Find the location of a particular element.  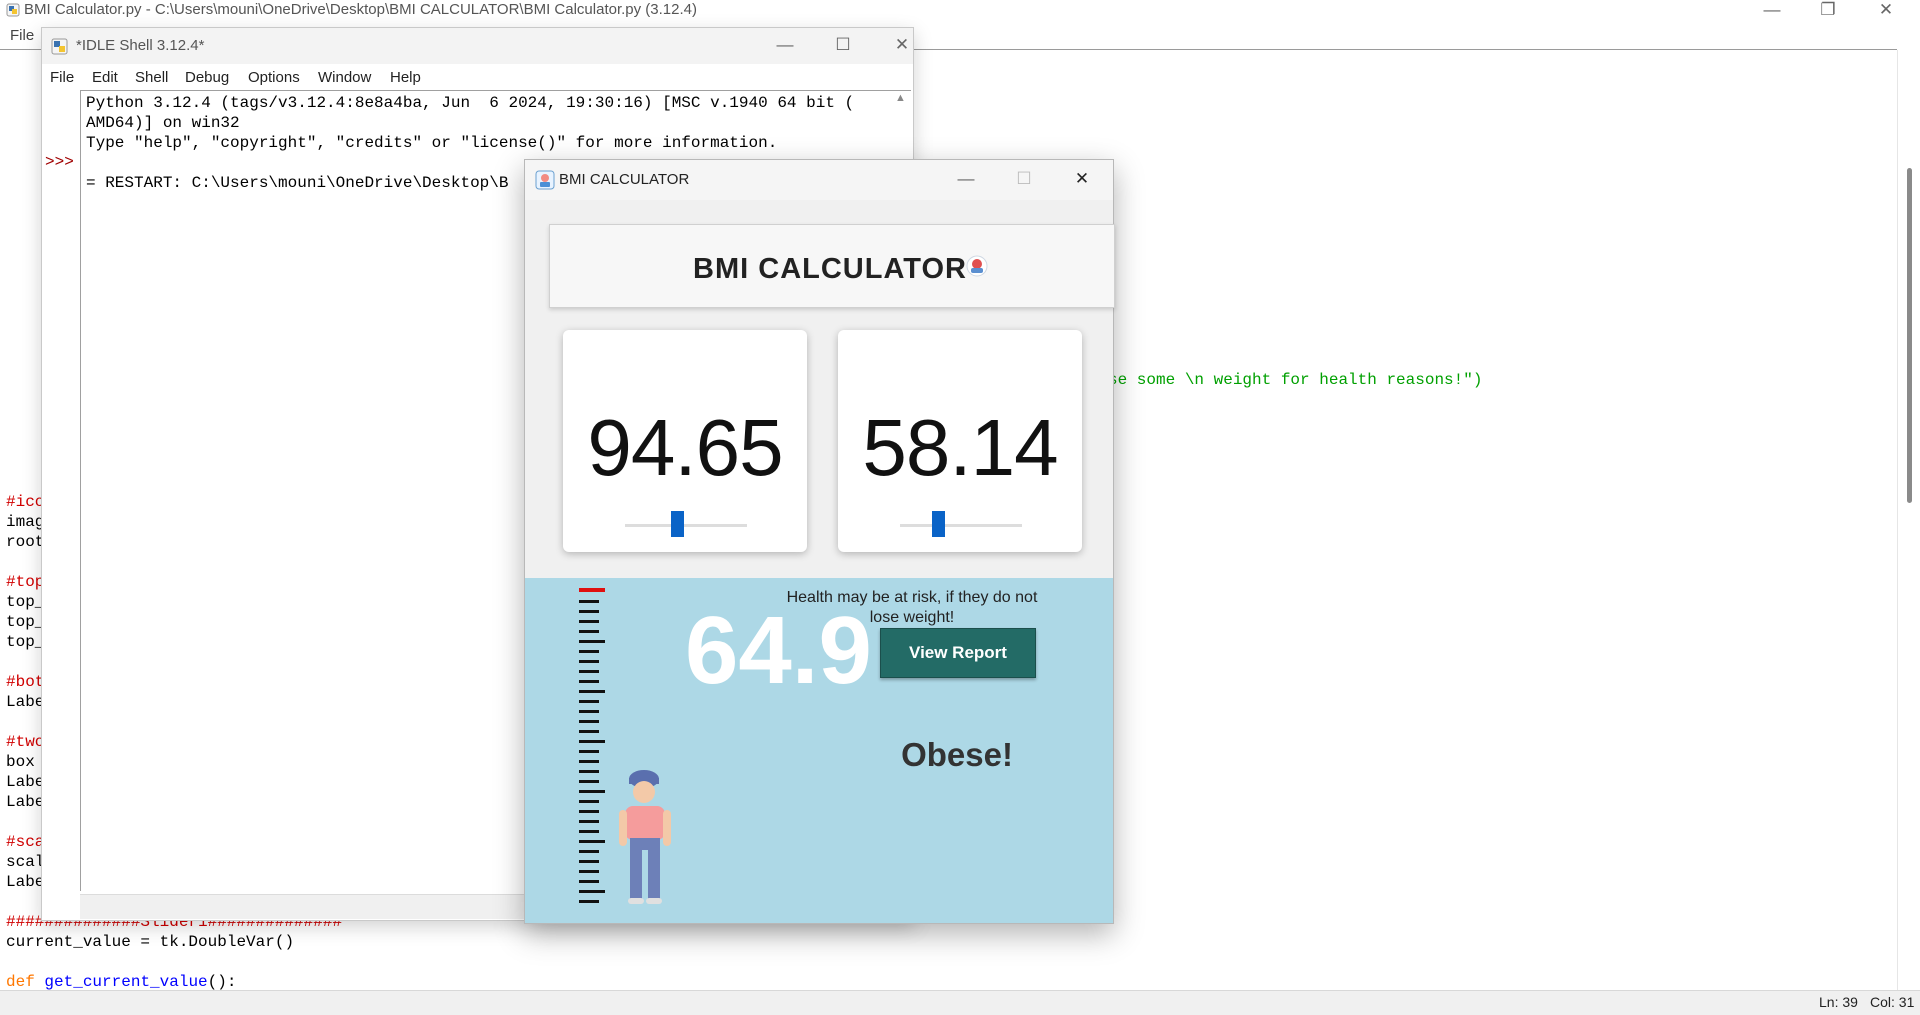

editor-code-fragment: #two is located at coordinates (25, 742).